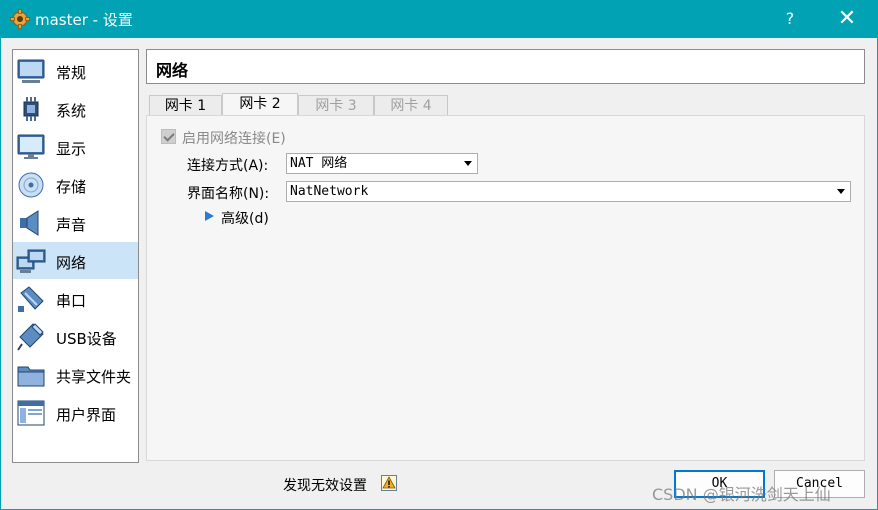  Describe the element at coordinates (505, 66) in the screenshot. I see `page-header: 网络` at that location.